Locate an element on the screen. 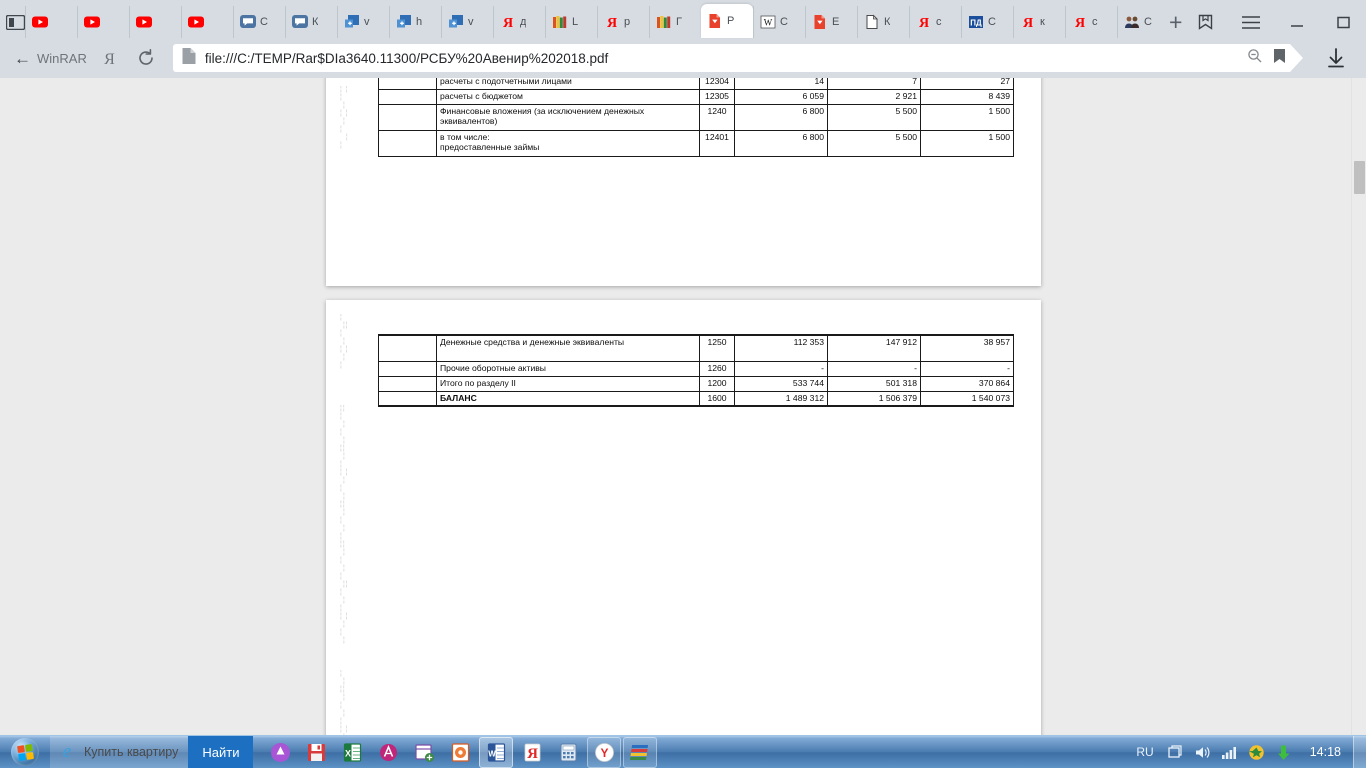 This screenshot has width=1366, height=768. row-code: 1600 is located at coordinates (717, 398).